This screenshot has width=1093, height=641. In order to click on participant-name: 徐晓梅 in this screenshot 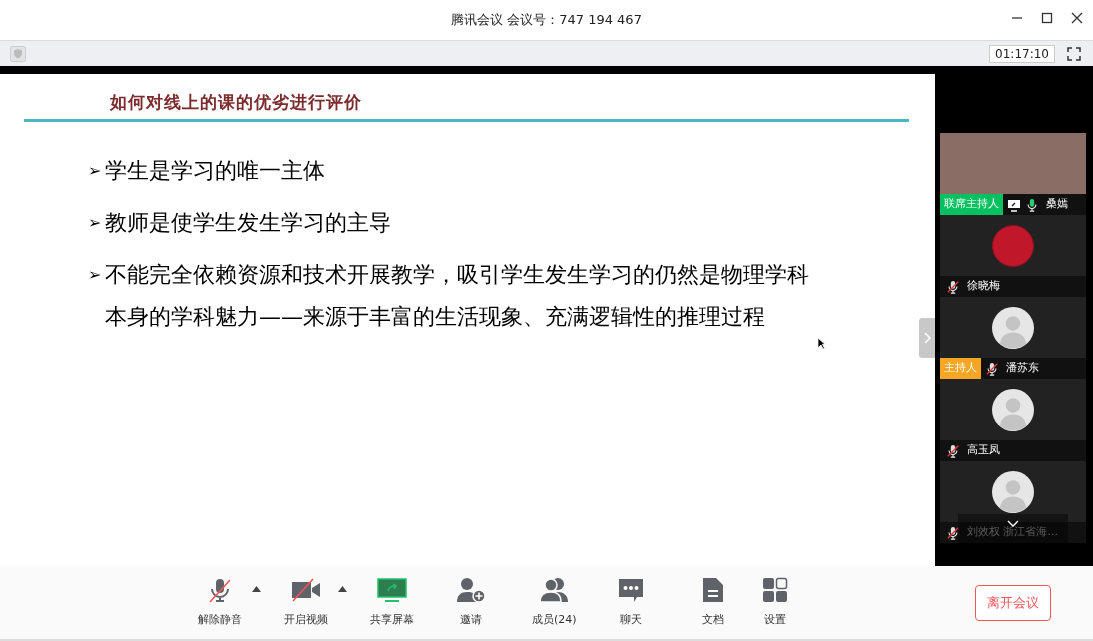, I will do `click(983, 286)`.